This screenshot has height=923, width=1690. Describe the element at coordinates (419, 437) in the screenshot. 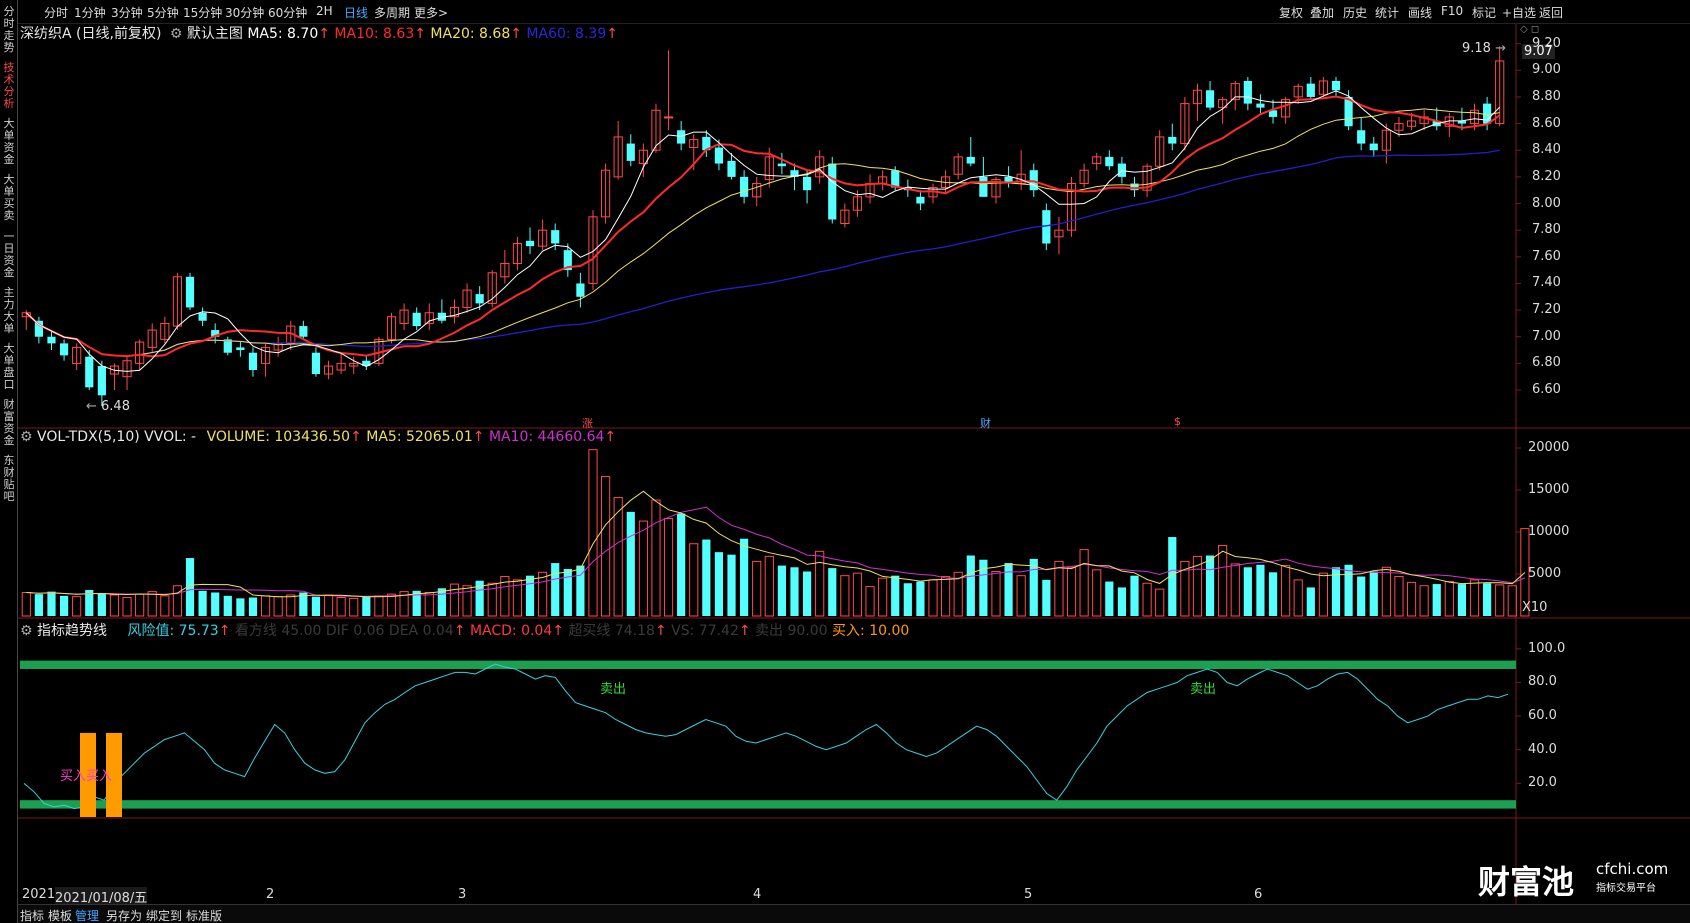

I see `vol-ma5-value: MA5: 52065.01` at that location.